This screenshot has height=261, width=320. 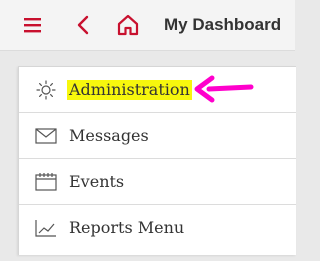 I want to click on gear-icon, so click(x=46, y=90).